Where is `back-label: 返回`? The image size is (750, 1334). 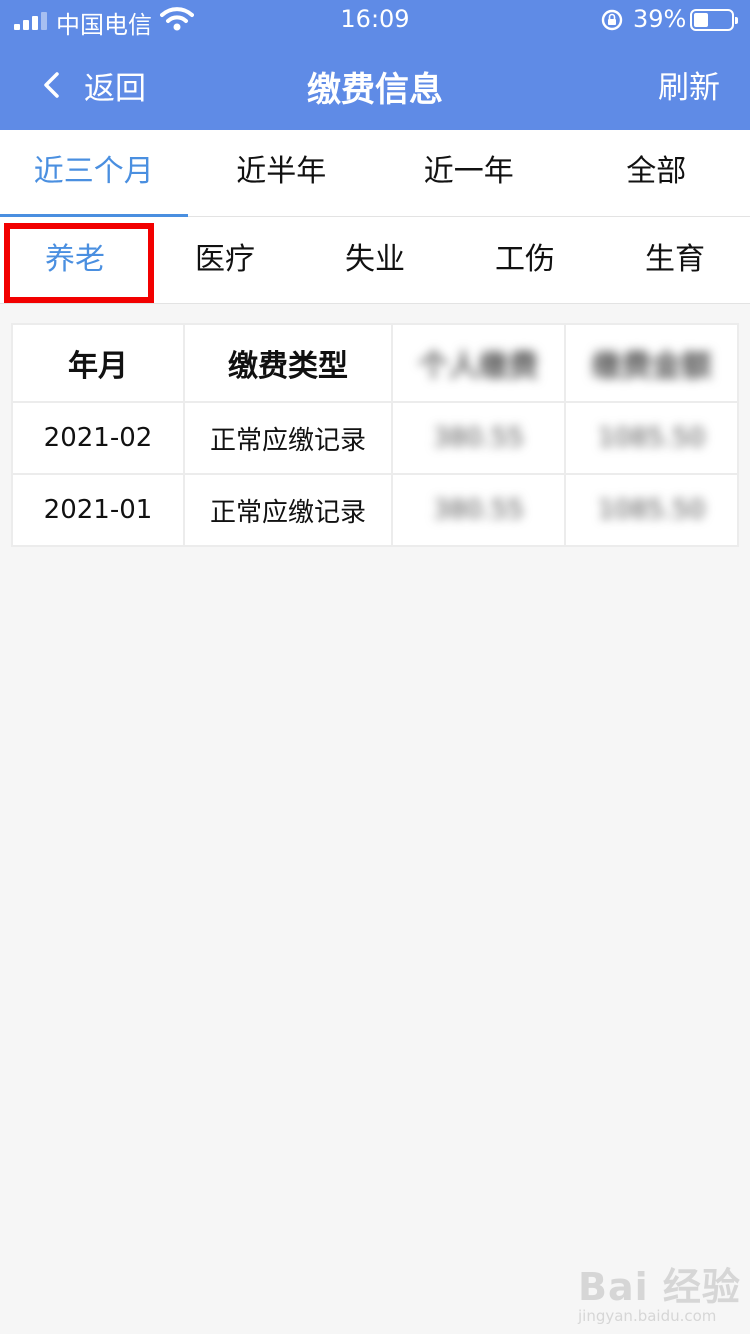 back-label: 返回 is located at coordinates (115, 88).